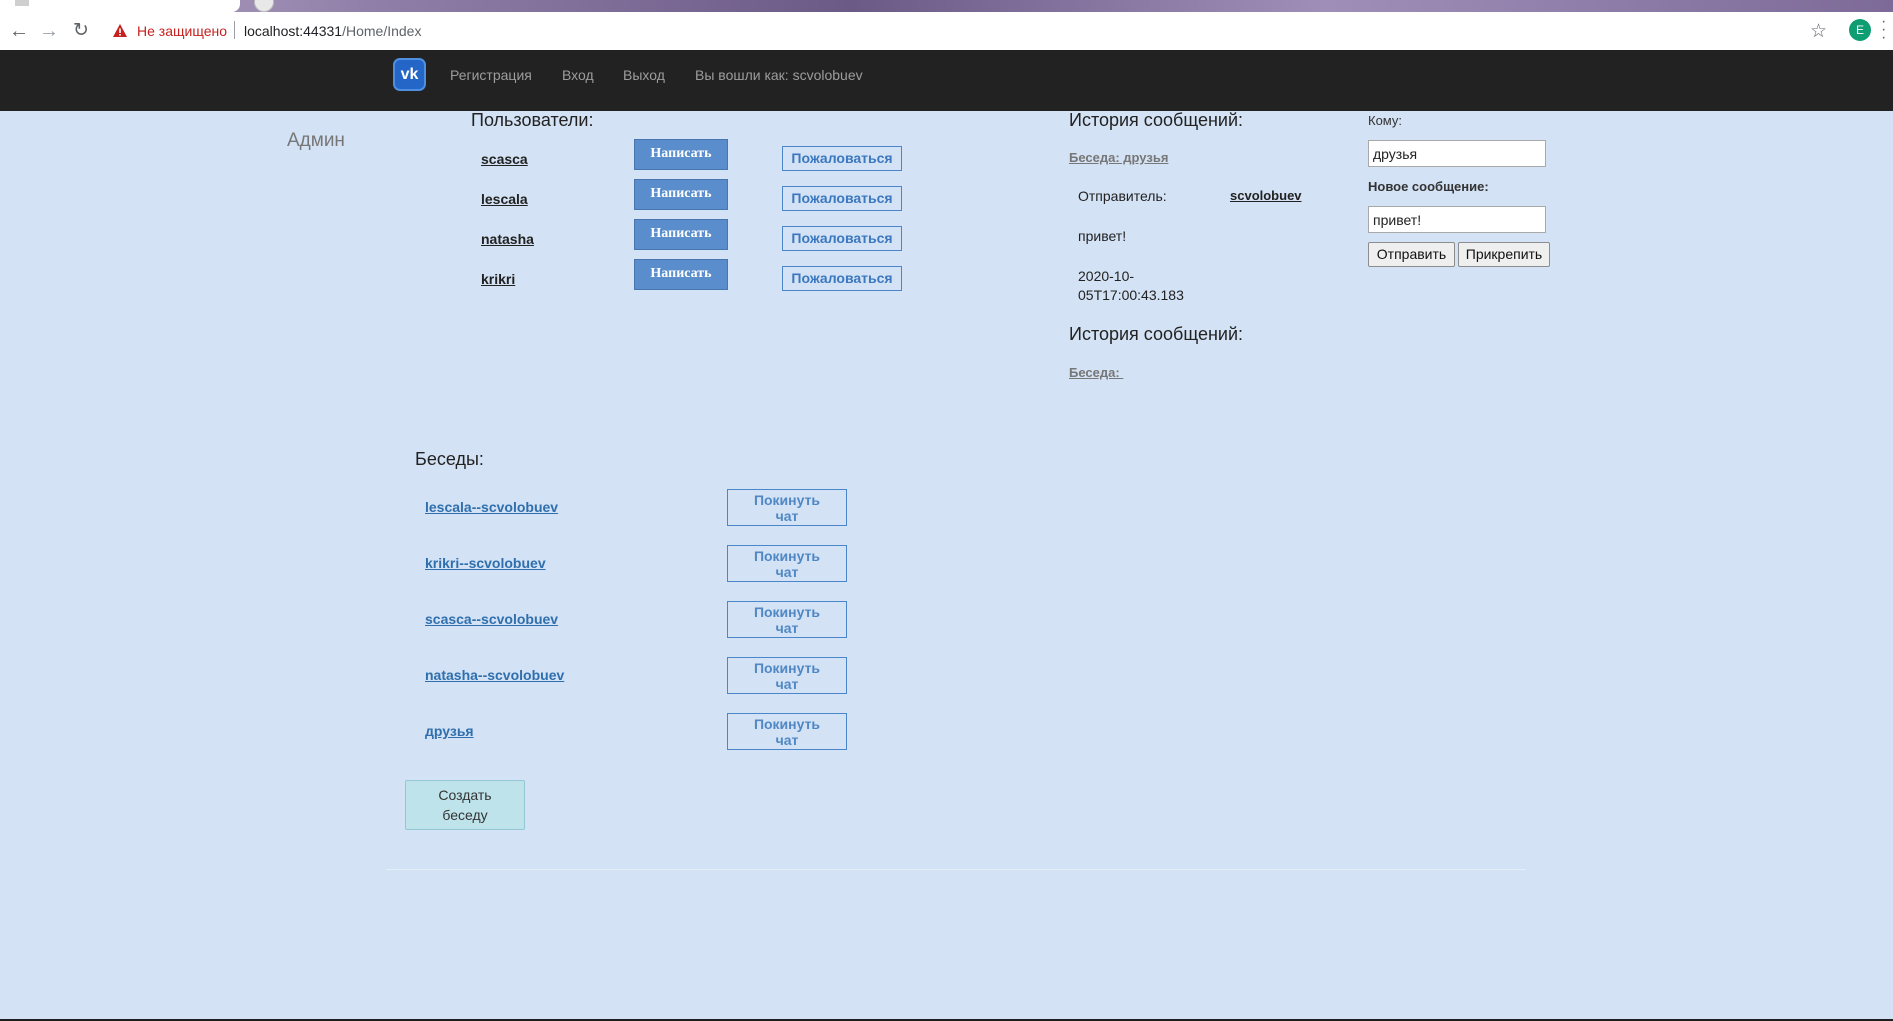 The width and height of the screenshot is (1893, 1021). What do you see at coordinates (1883, 30) in the screenshot?
I see `browser-menu-icon: · · ·` at bounding box center [1883, 30].